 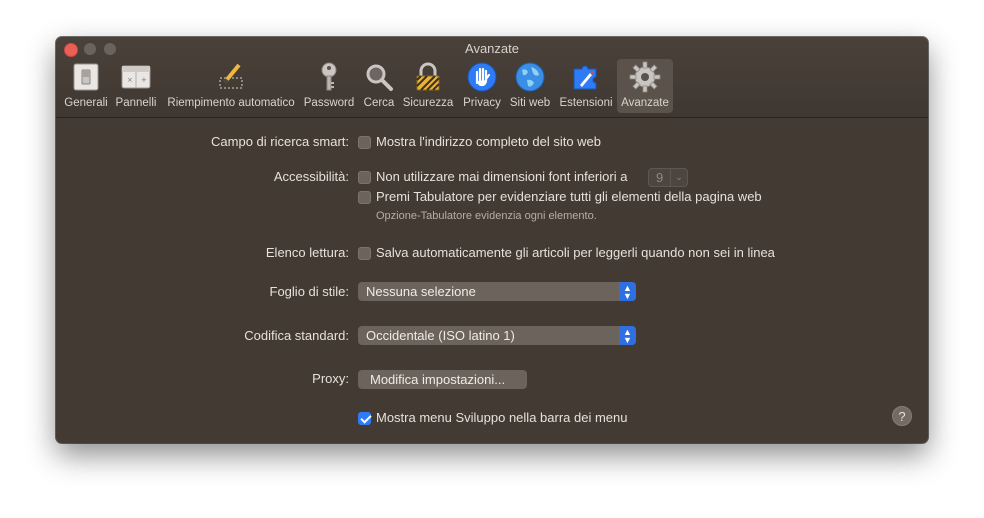 I want to click on tab-password: Password, so click(x=329, y=86).